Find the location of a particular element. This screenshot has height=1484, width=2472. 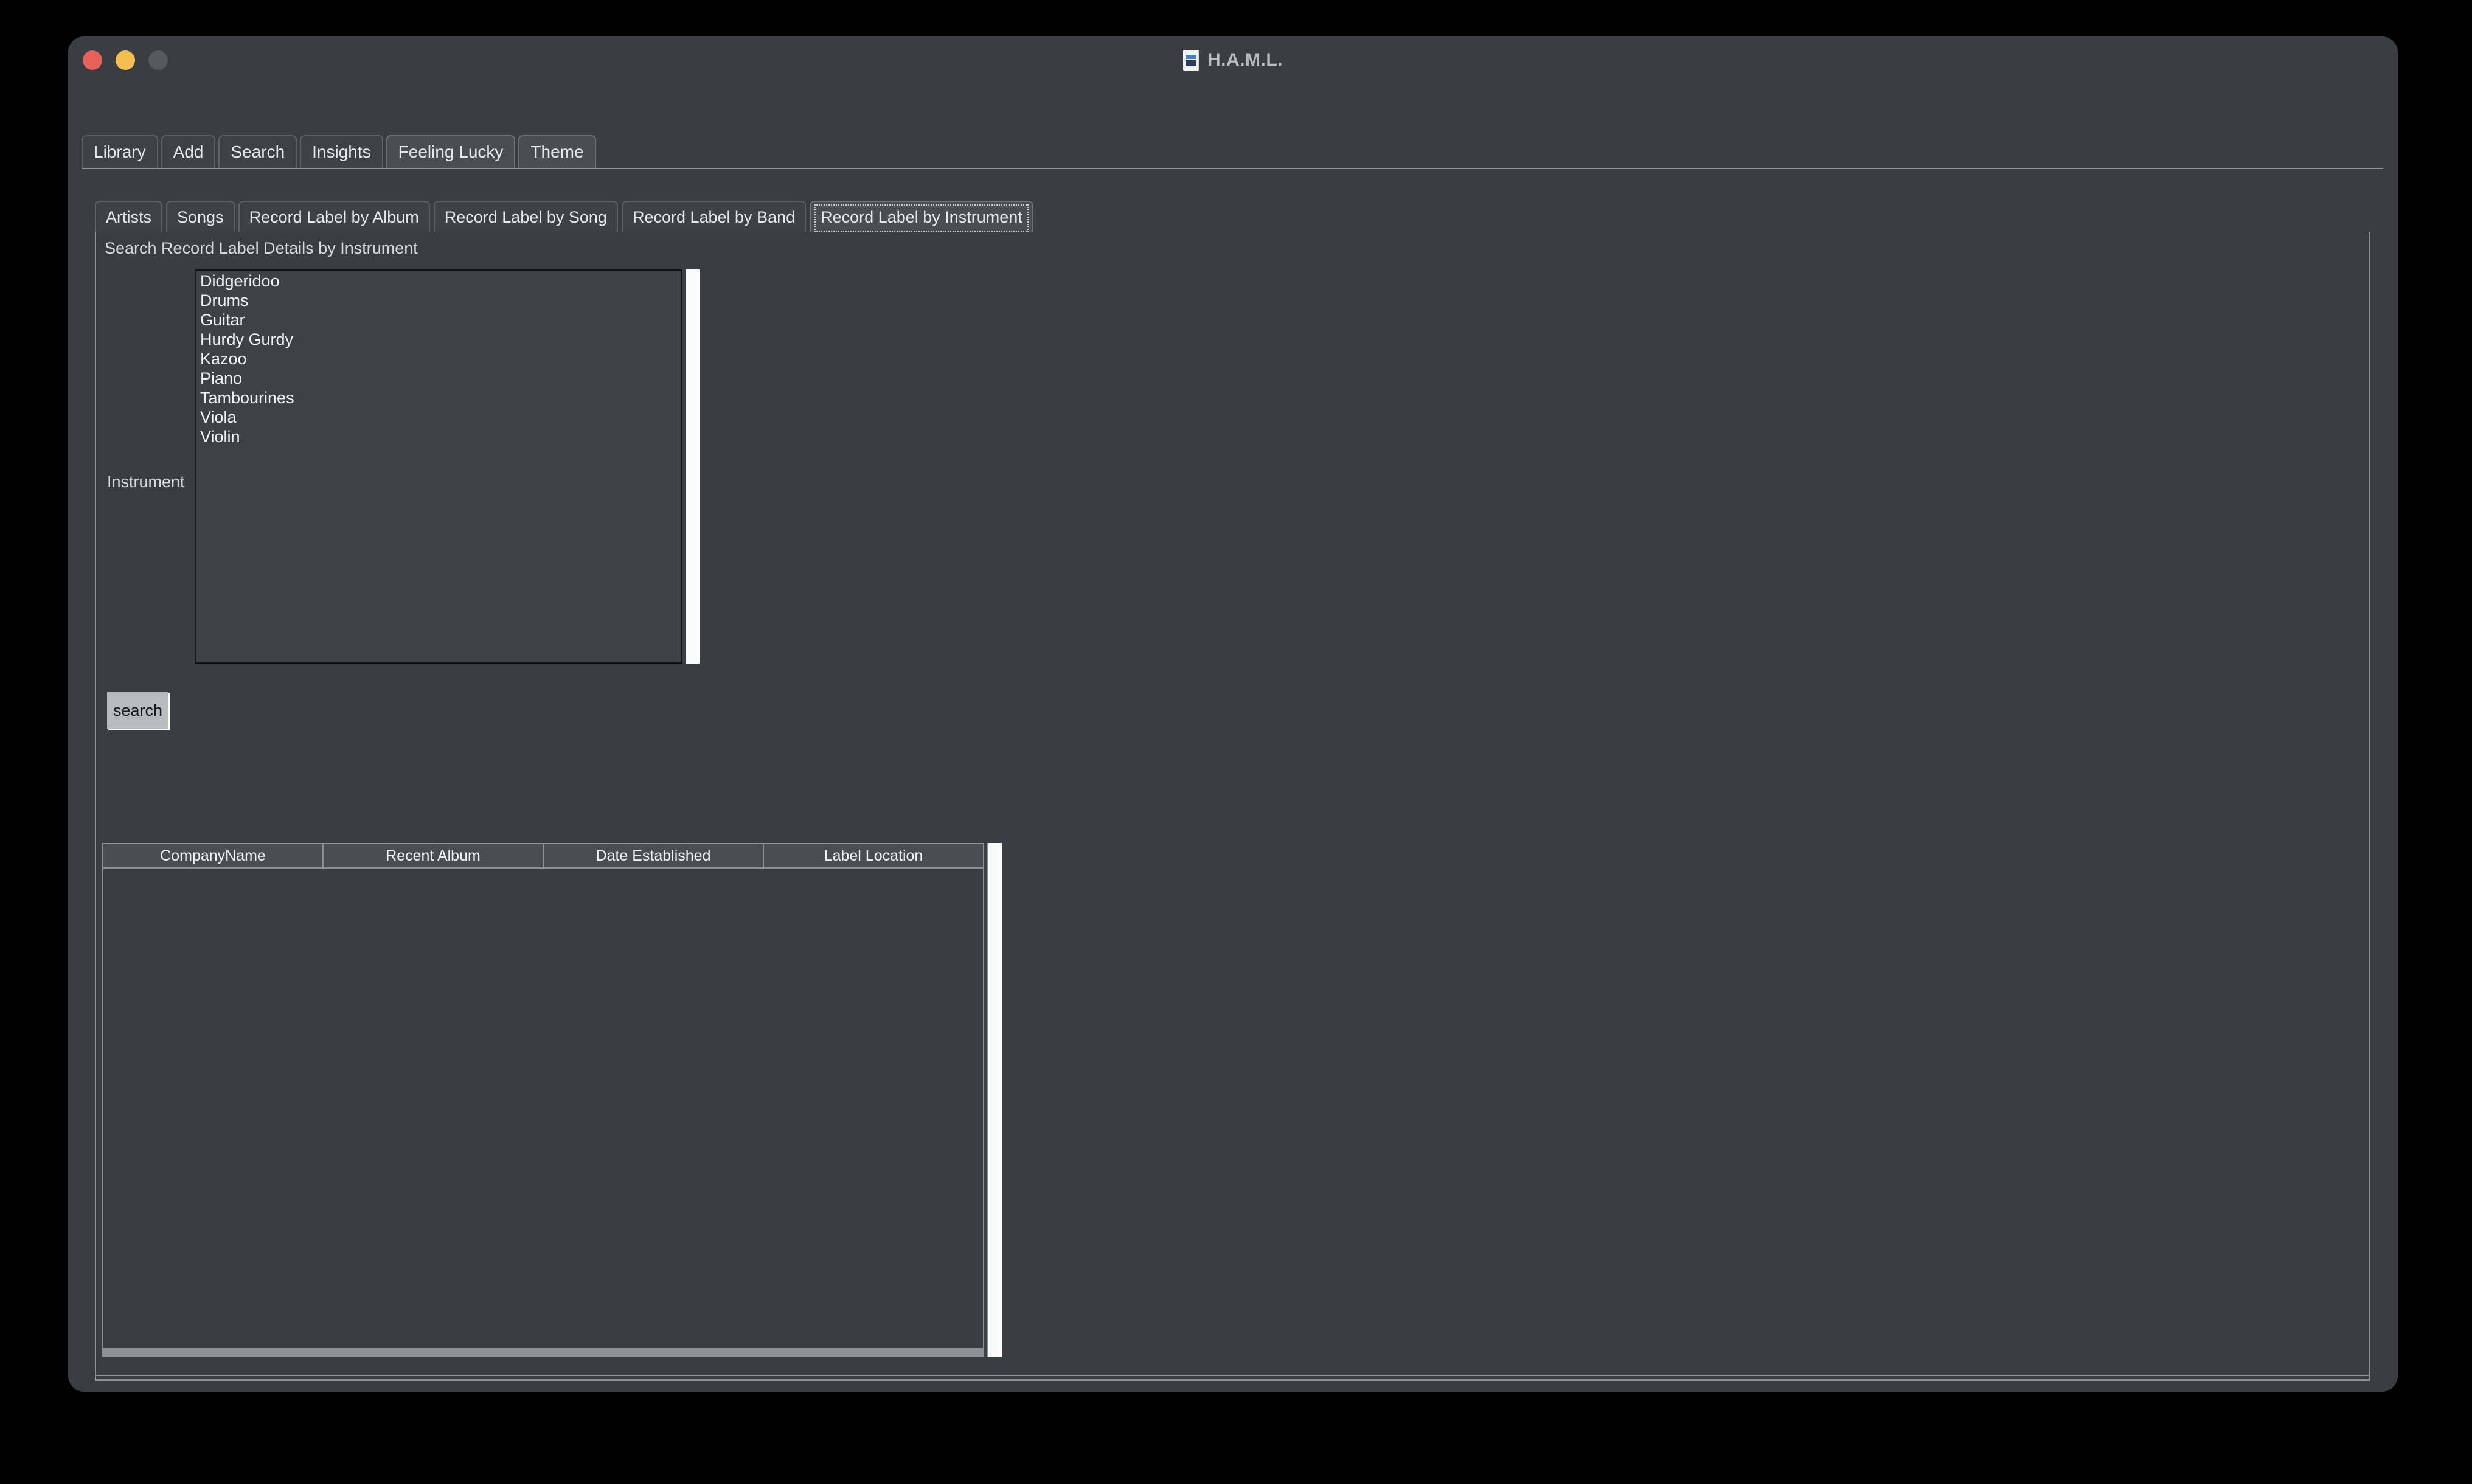

results-horizontal-scrollbar is located at coordinates (543, 1352).